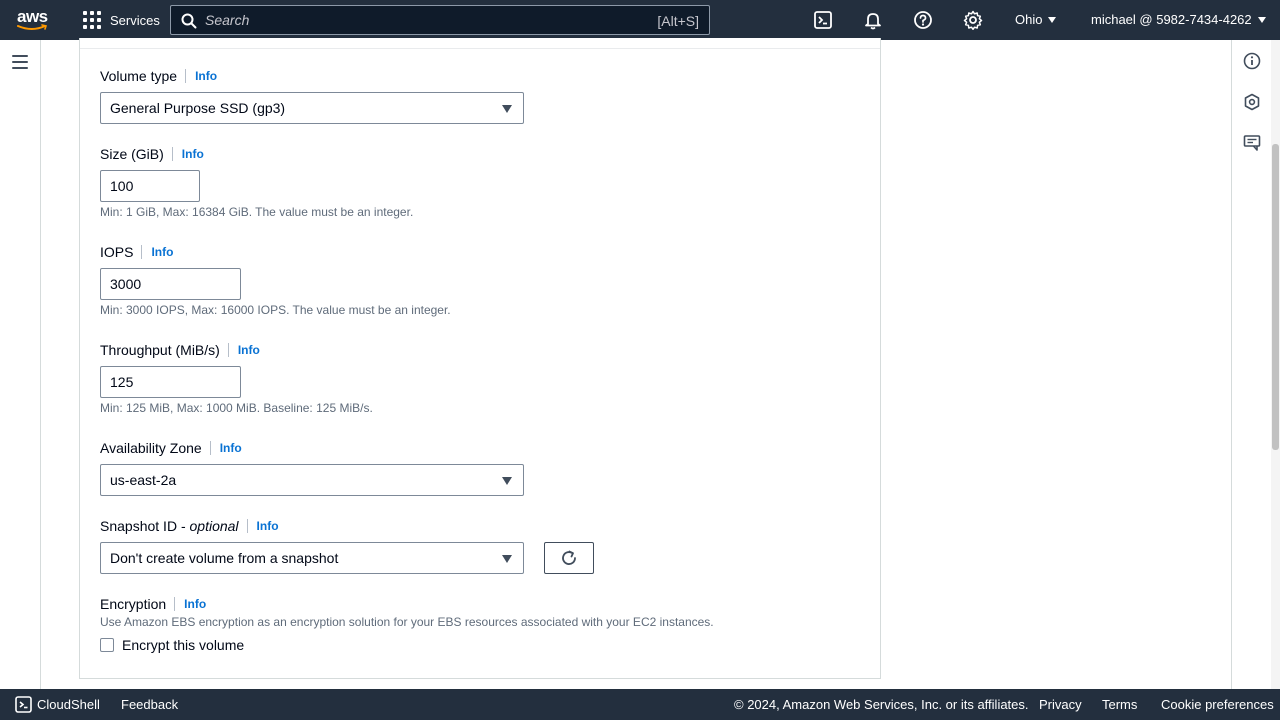 This screenshot has width=1280, height=720. I want to click on refresh-snapshots-button, so click(569, 558).